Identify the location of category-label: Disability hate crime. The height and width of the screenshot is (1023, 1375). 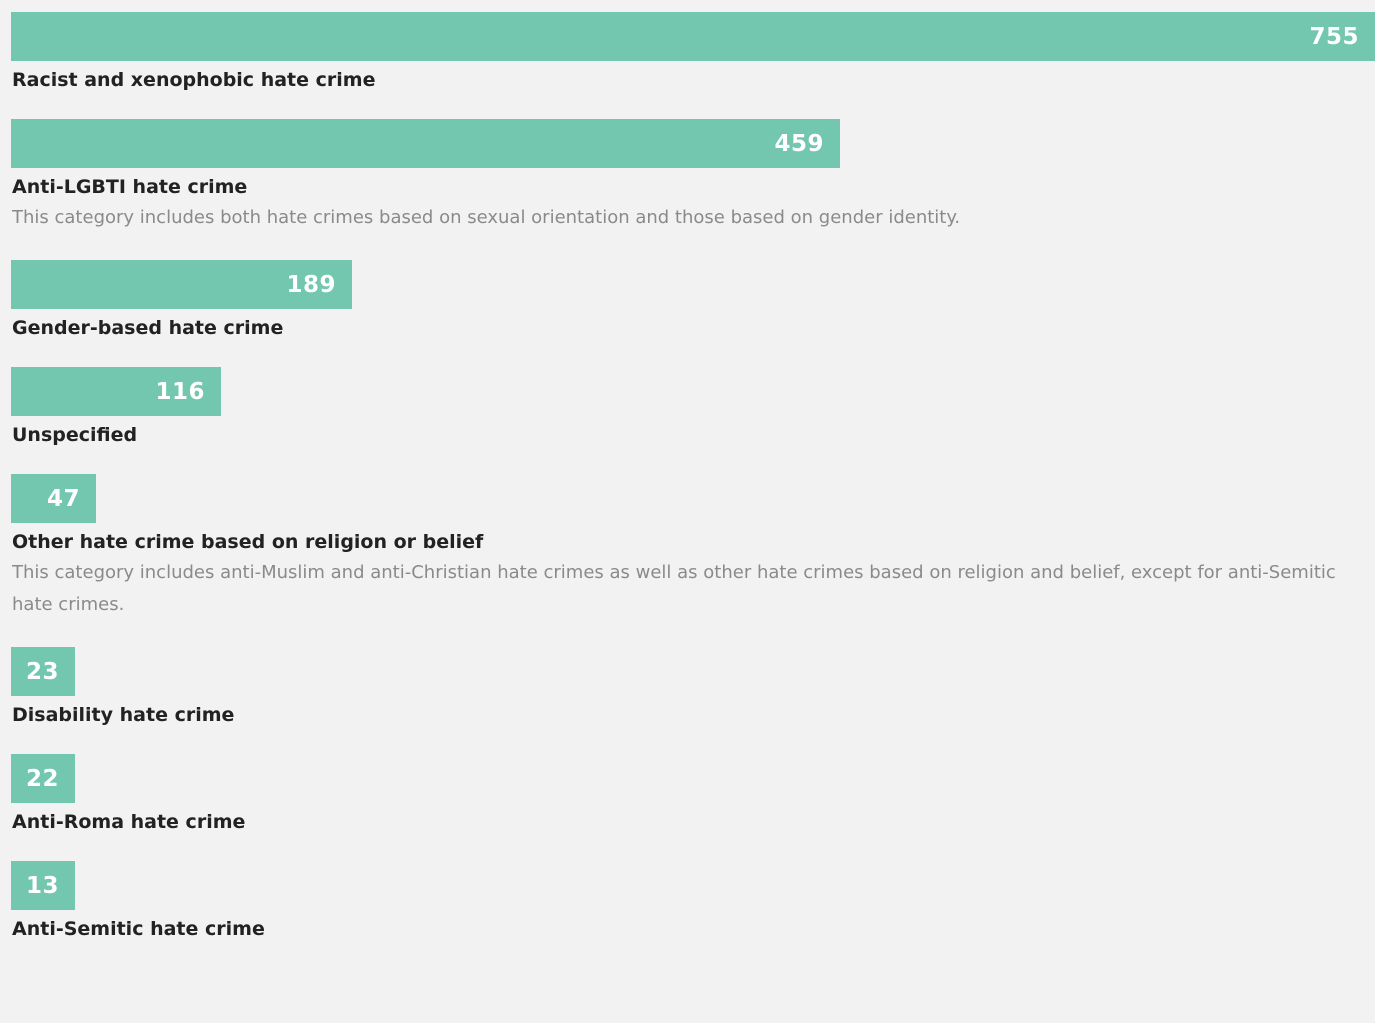
(123, 715).